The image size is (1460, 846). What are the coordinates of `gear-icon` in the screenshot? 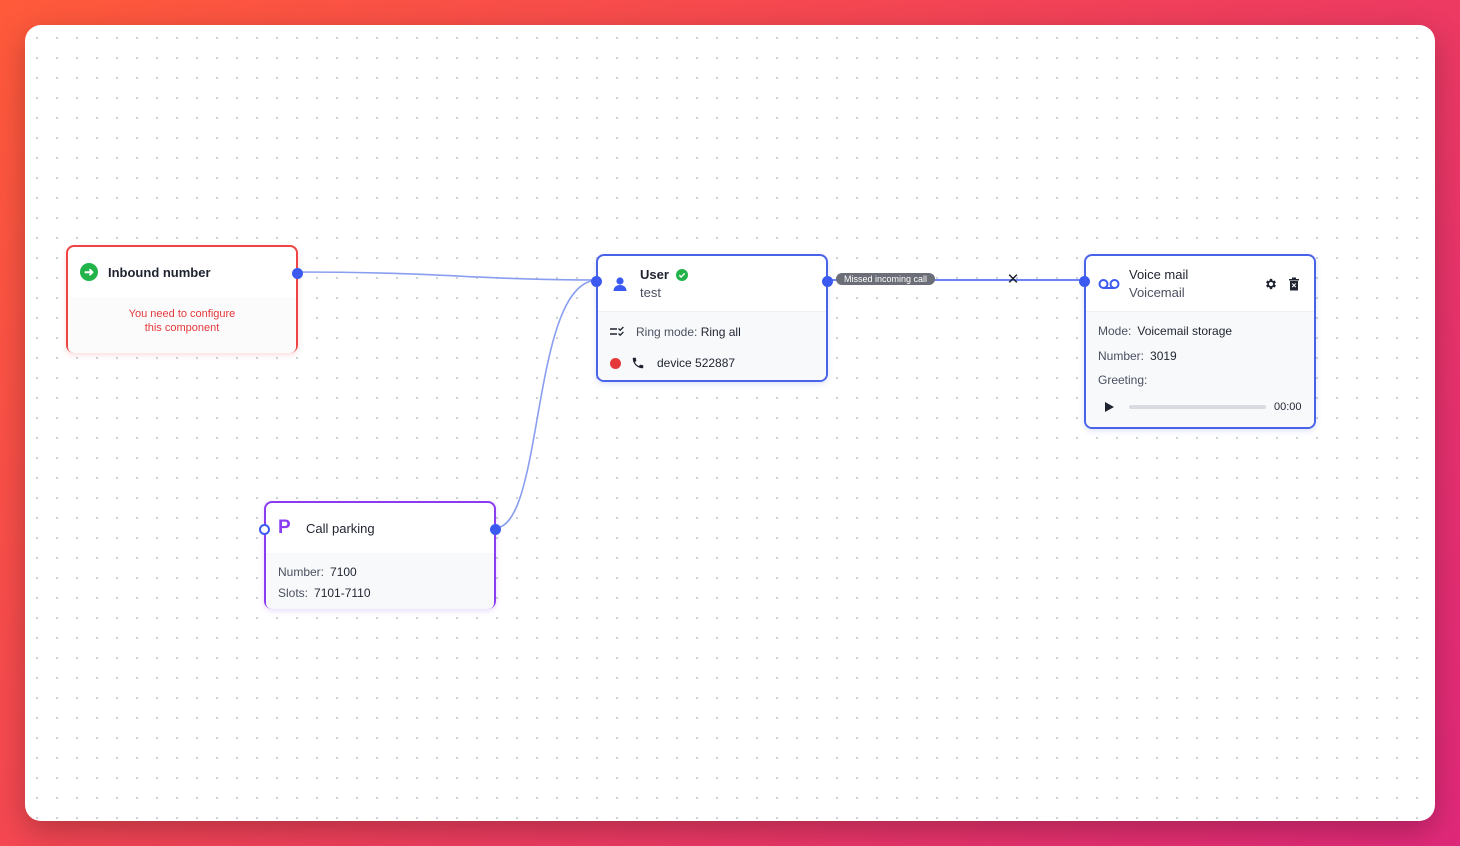 It's located at (1271, 284).